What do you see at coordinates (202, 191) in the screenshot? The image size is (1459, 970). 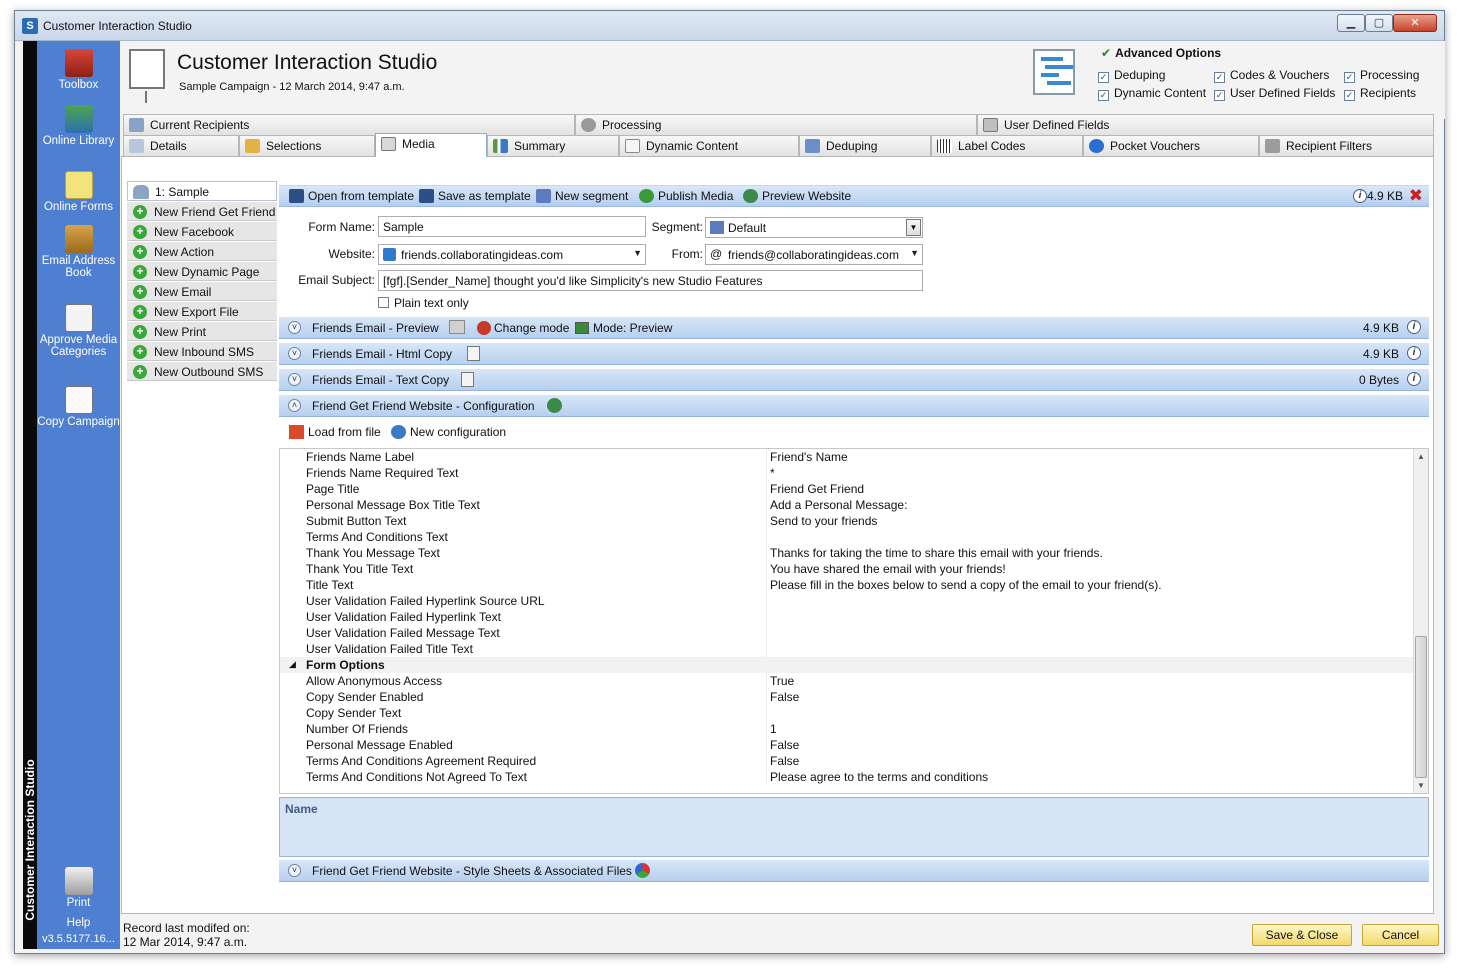 I see `media-item-sample: 1: Sample` at bounding box center [202, 191].